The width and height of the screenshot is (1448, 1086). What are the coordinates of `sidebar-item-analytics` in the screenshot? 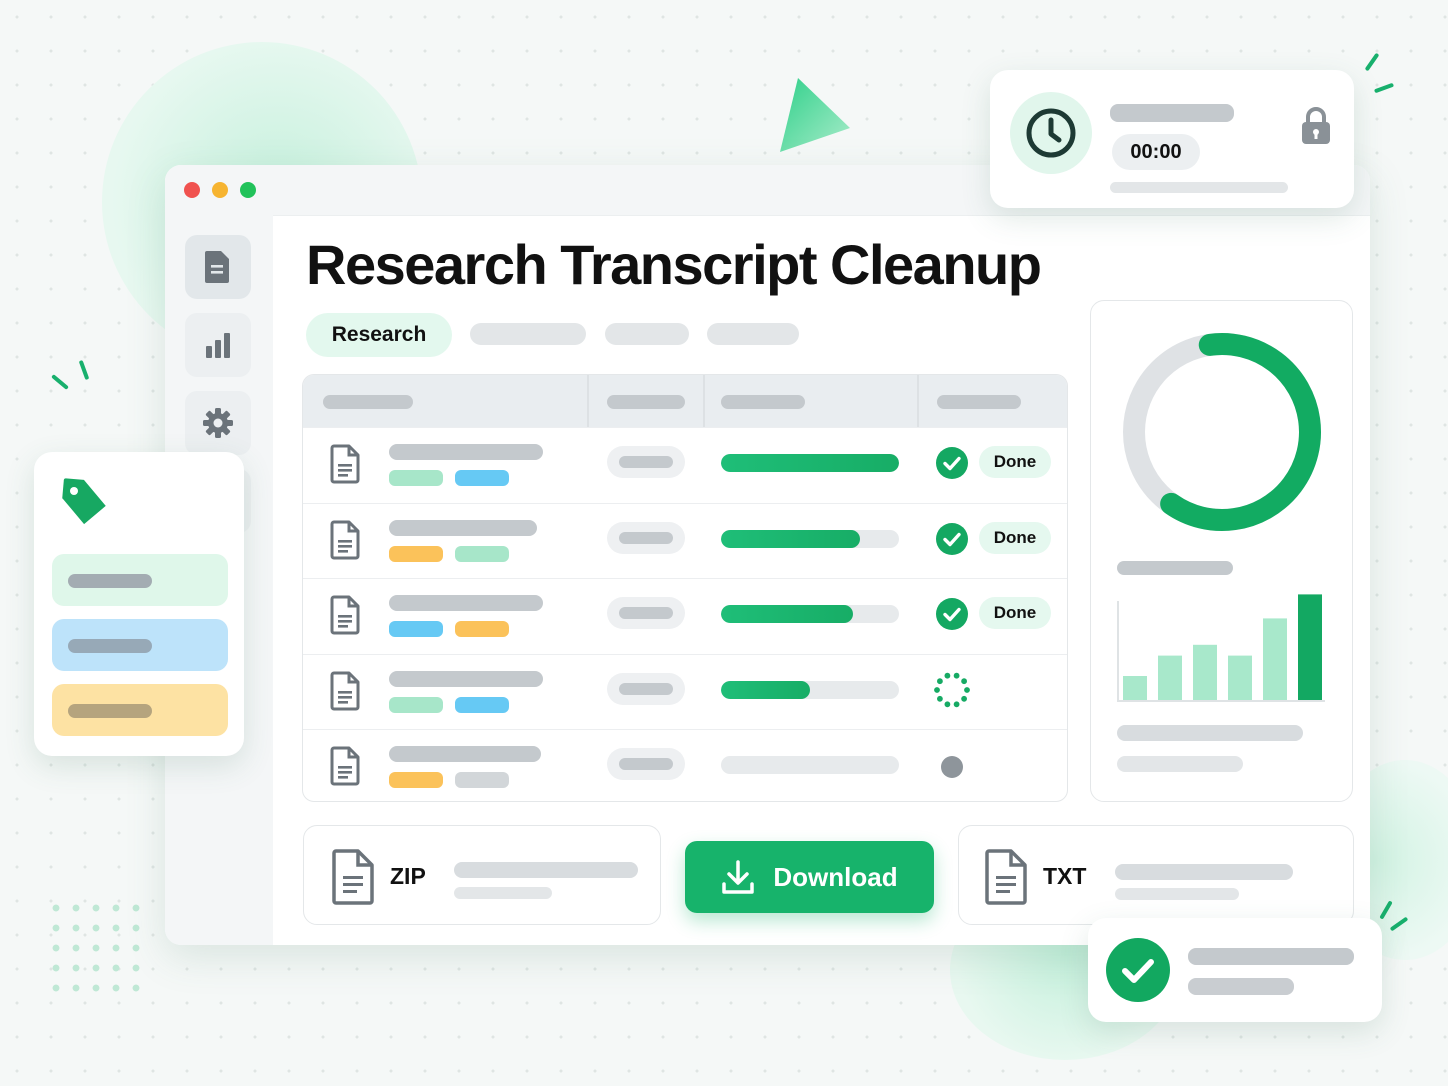 It's located at (218, 345).